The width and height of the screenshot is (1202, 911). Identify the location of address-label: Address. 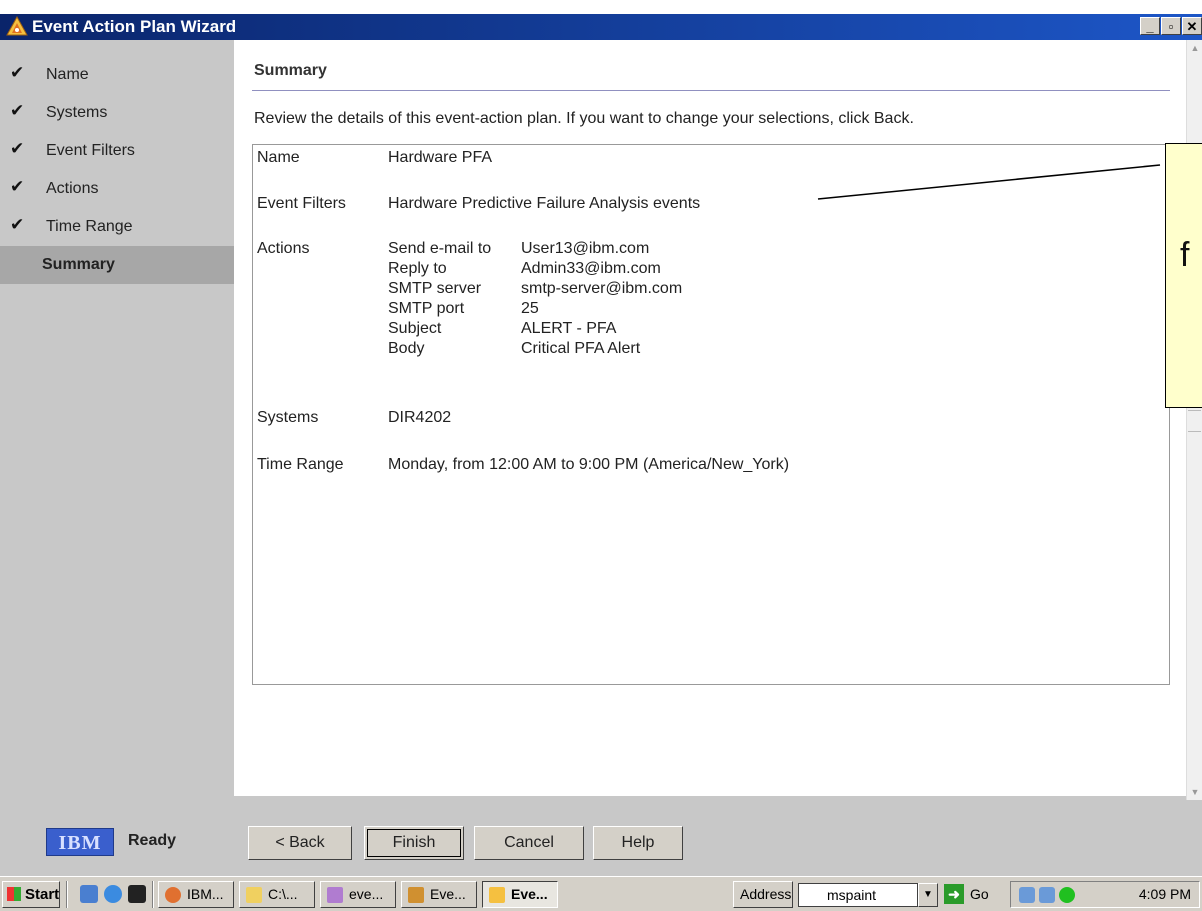
(763, 894).